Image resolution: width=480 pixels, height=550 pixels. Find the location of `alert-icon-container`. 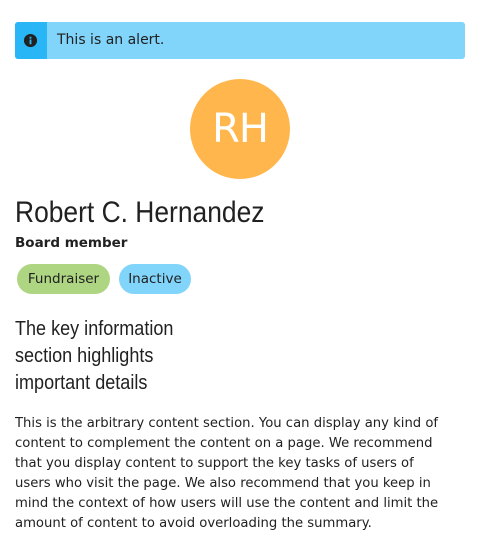

alert-icon-container is located at coordinates (31, 40).